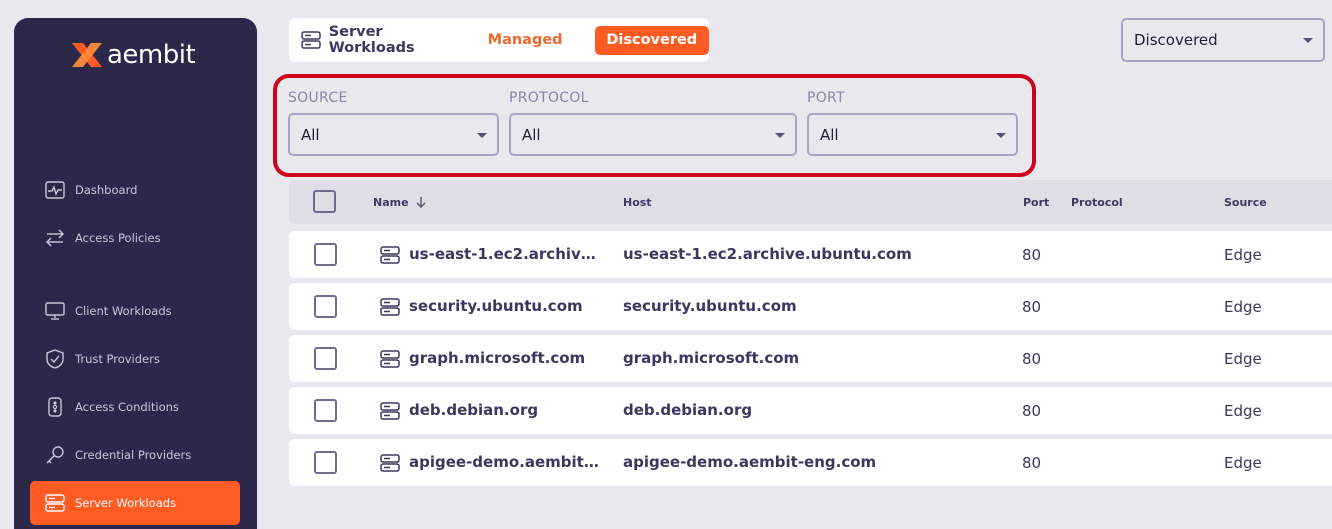 The height and width of the screenshot is (529, 1332). I want to click on logo-text: aembit, so click(151, 55).